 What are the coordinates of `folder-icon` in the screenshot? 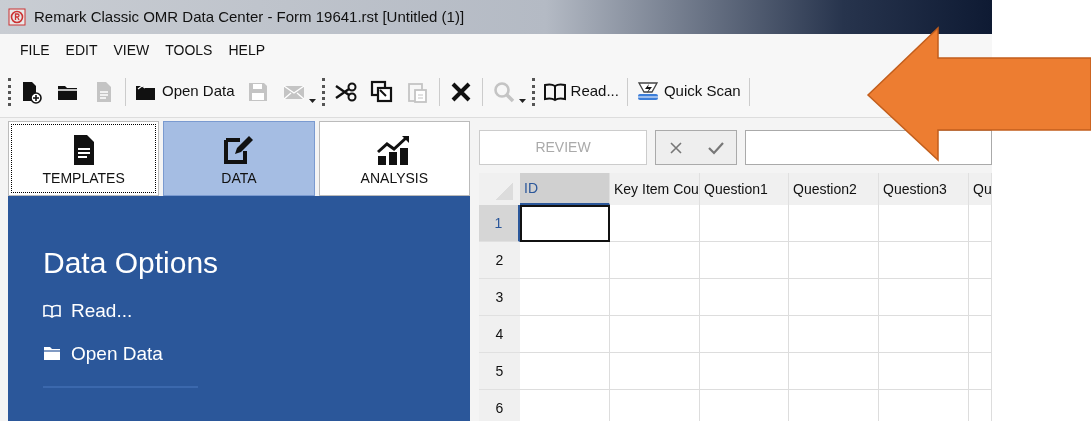 It's located at (52, 354).